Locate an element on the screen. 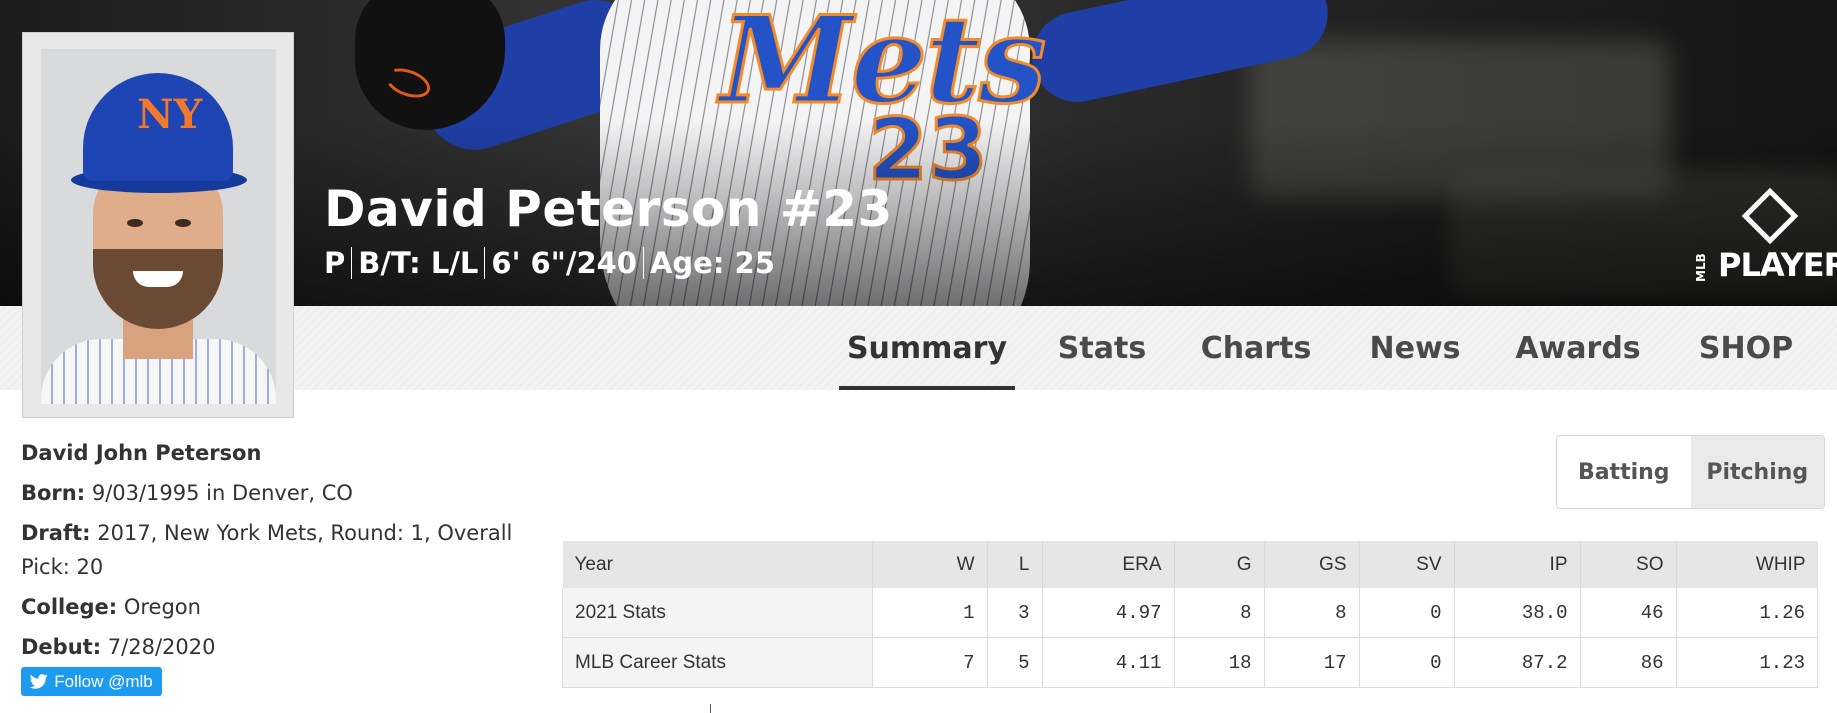  cell-g: 8 is located at coordinates (1218, 613).